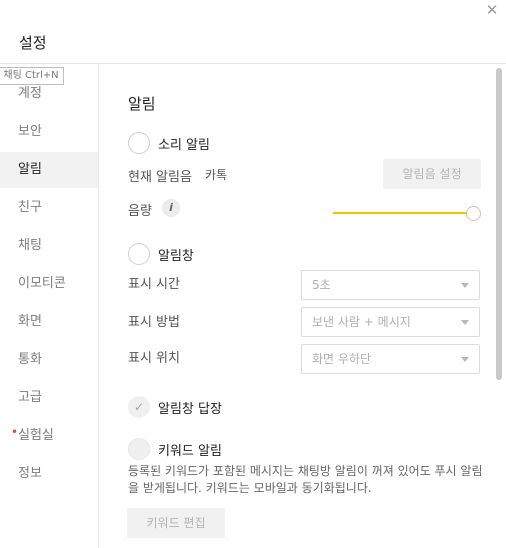 This screenshot has height=548, width=506. What do you see at coordinates (139, 407) in the screenshot?
I see `check-icon: ✓` at bounding box center [139, 407].